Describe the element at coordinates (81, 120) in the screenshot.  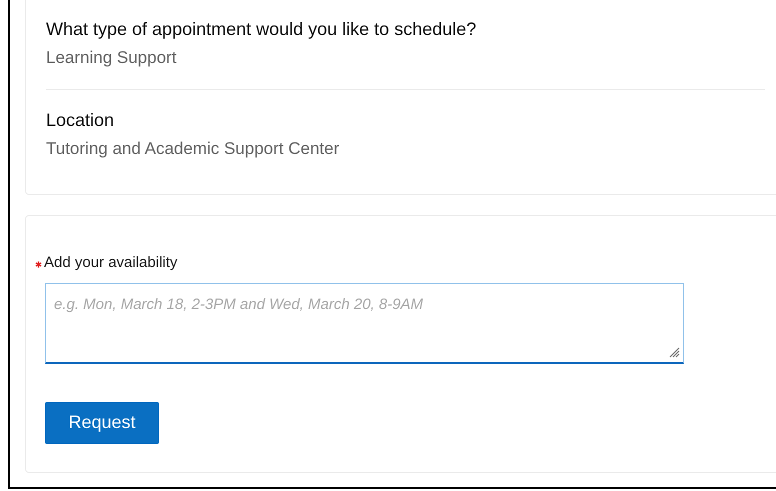
I see `question-label: Location` at that location.